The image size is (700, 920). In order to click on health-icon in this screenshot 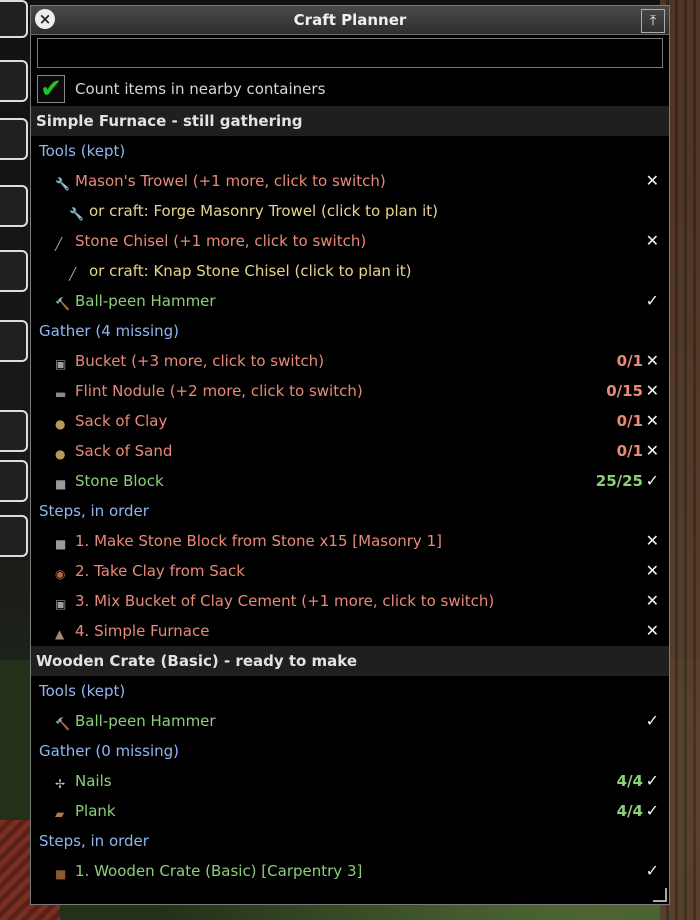, I will do `click(14, 139)`.